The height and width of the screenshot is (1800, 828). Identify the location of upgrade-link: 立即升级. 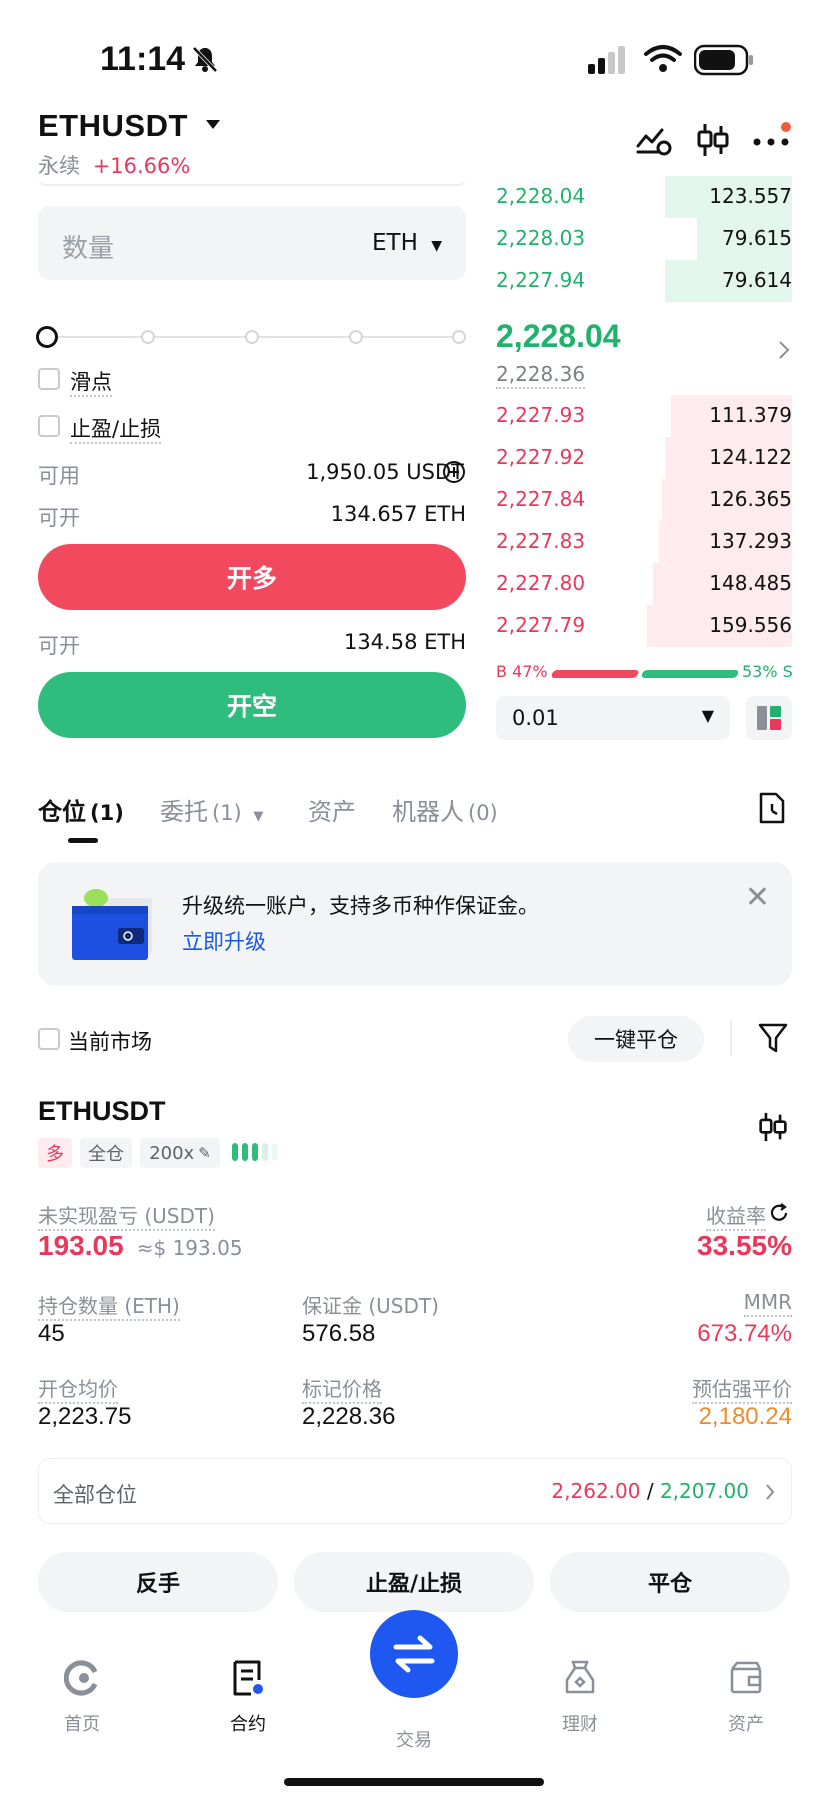
(224, 941).